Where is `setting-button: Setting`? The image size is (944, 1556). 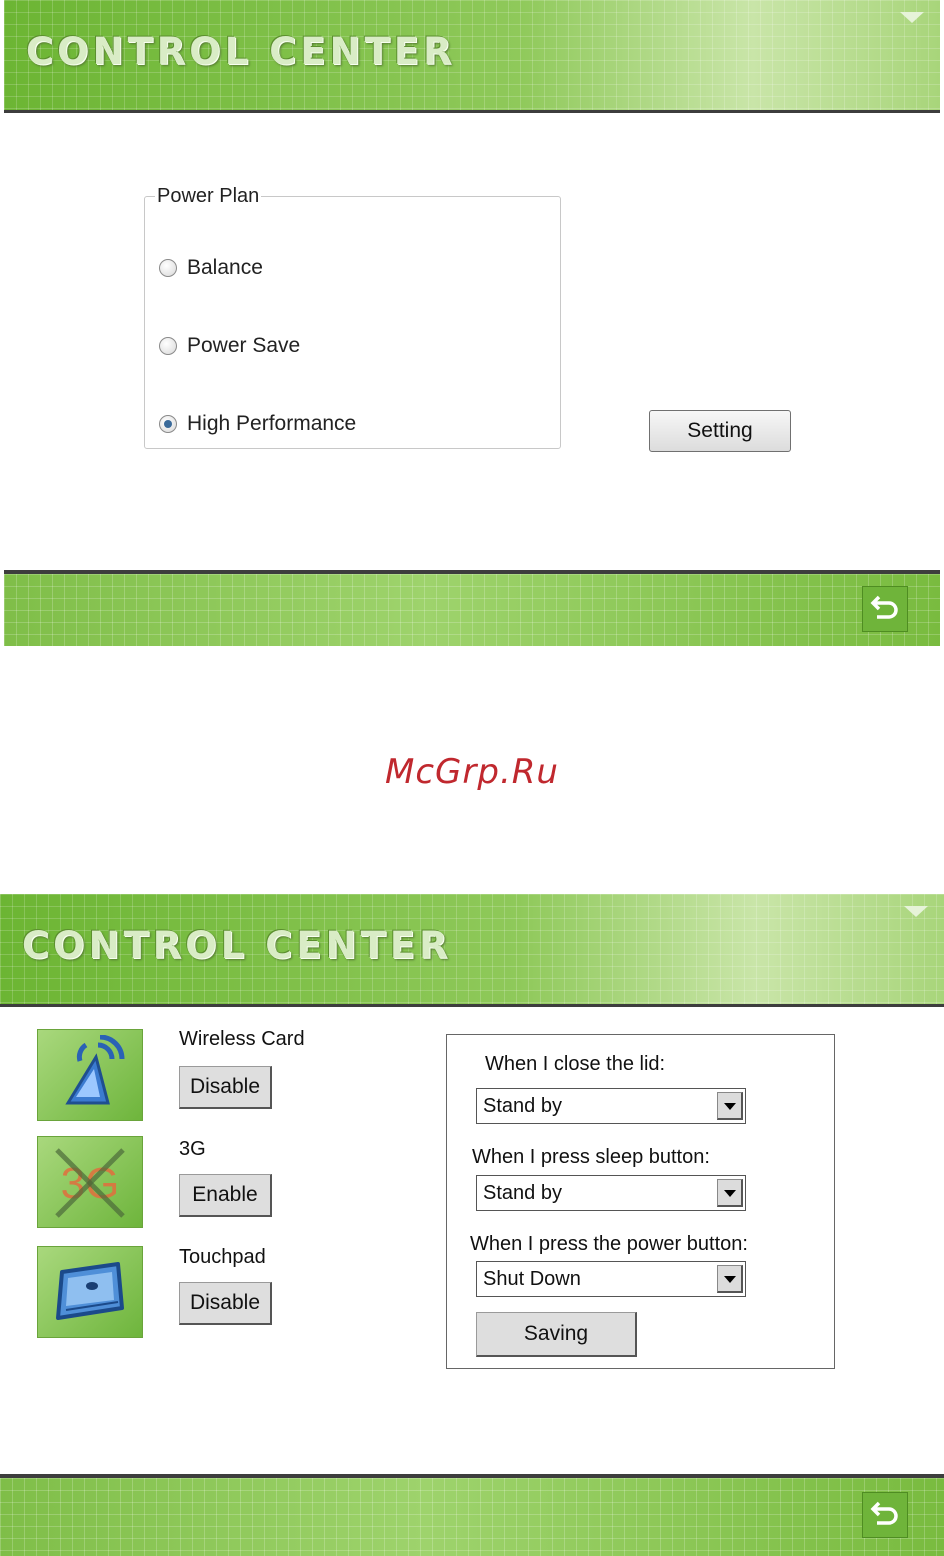 setting-button: Setting is located at coordinates (720, 431).